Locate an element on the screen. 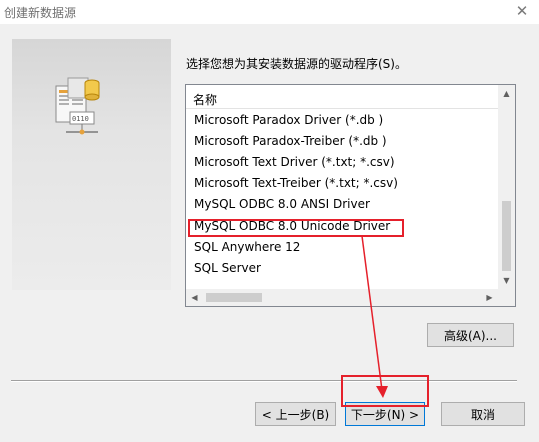 The image size is (539, 442). column-header-name: 名称 is located at coordinates (205, 99).